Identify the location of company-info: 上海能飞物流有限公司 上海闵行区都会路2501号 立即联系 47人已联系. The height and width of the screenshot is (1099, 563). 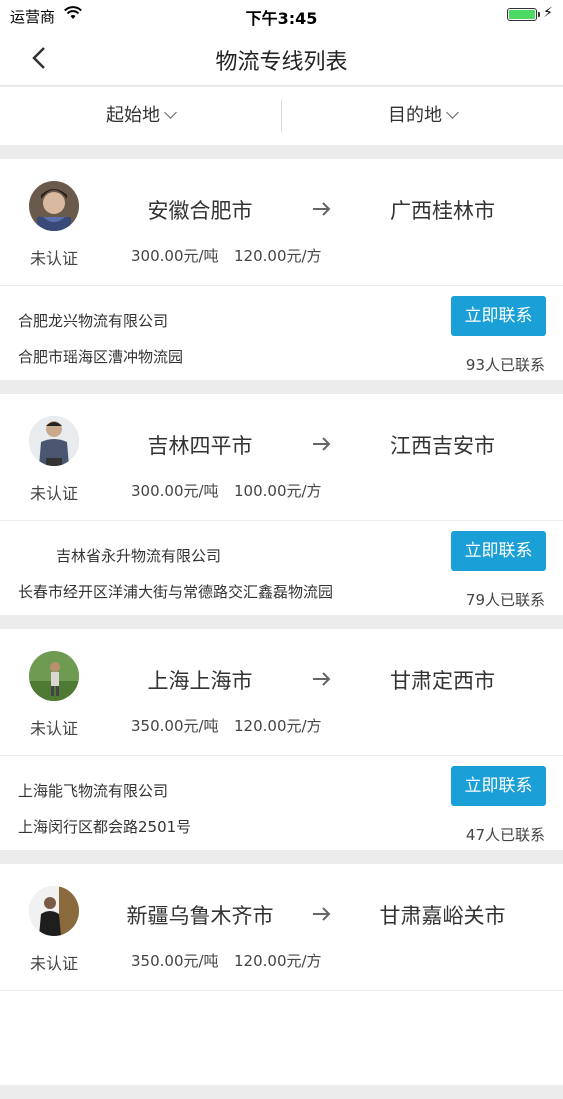
(281, 803).